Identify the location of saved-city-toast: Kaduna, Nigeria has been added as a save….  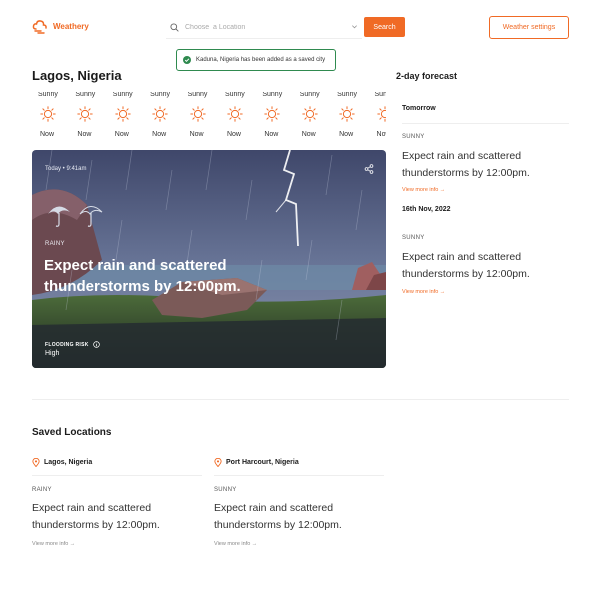
(256, 60).